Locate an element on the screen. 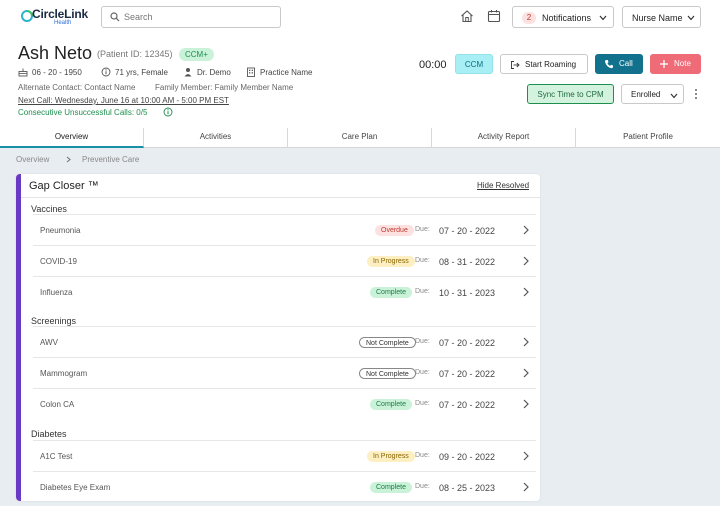  section-heading: Vaccines is located at coordinates (49, 209).